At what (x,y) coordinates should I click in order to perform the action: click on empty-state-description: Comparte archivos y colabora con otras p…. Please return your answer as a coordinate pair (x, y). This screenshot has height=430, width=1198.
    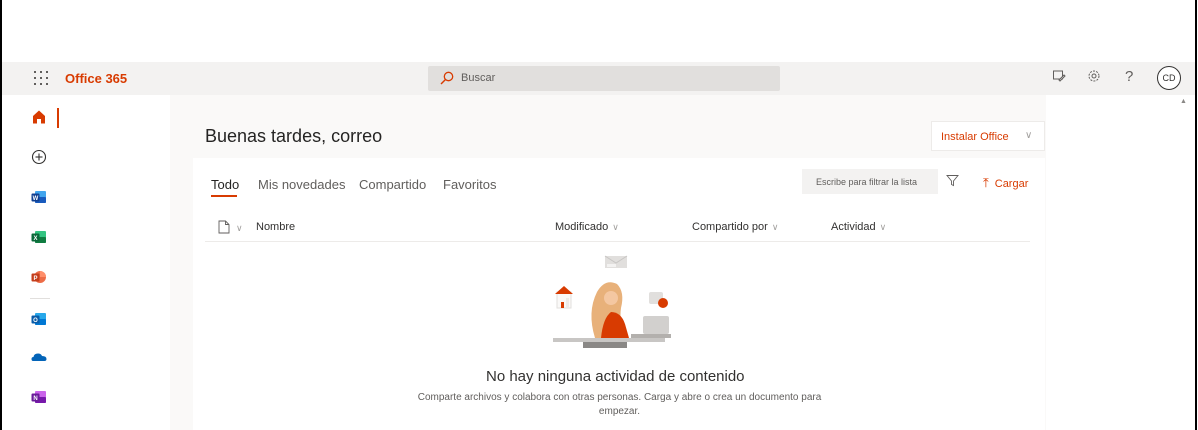
    Looking at the image, I should click on (619, 404).